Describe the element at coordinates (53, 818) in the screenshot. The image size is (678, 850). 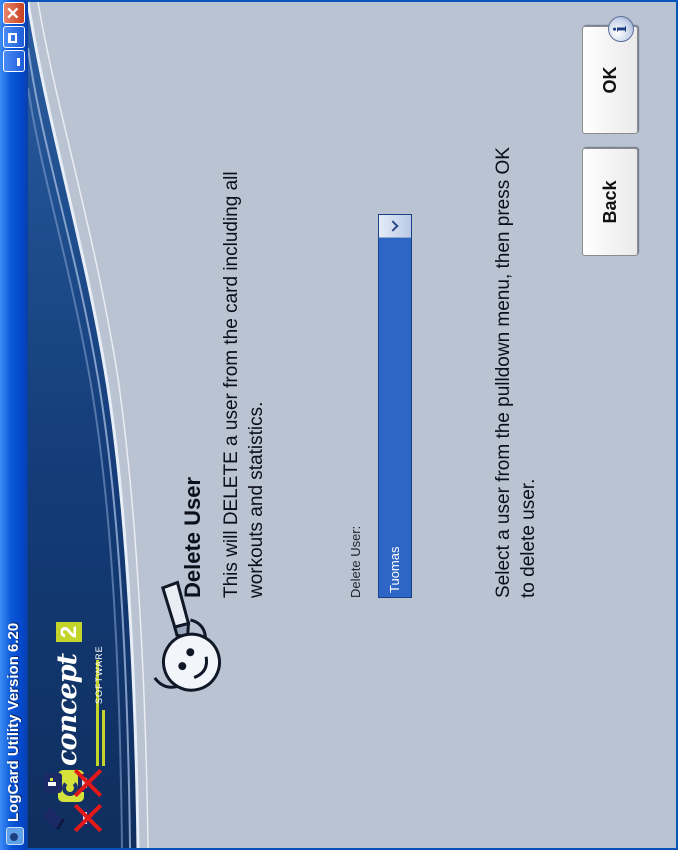
I see `logbook-icon` at that location.